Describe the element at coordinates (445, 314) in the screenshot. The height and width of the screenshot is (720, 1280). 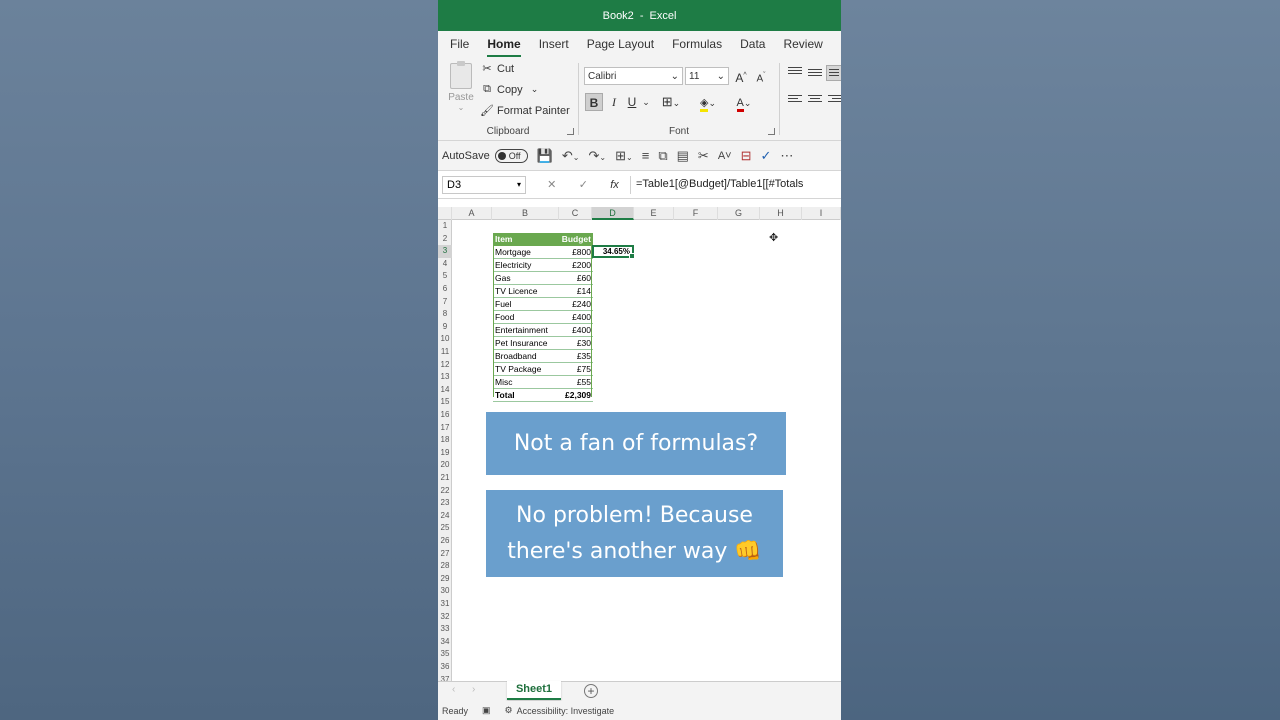
I see `row-header: 8` at that location.